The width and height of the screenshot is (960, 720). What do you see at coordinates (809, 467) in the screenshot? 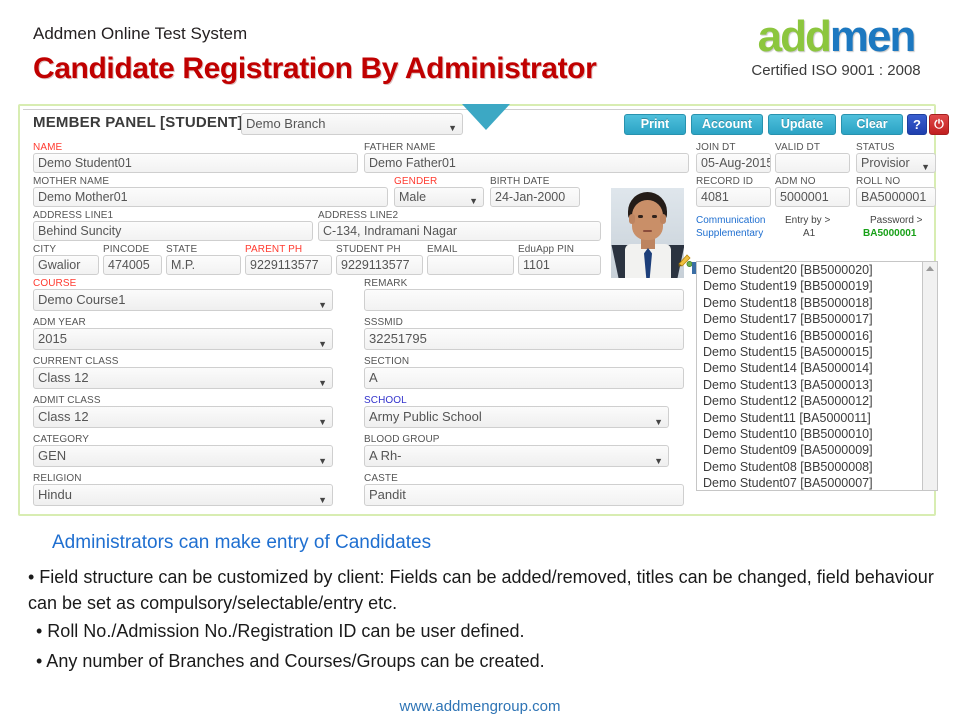
I see `student-list-item: Demo Student08 [BB5000008]` at bounding box center [809, 467].